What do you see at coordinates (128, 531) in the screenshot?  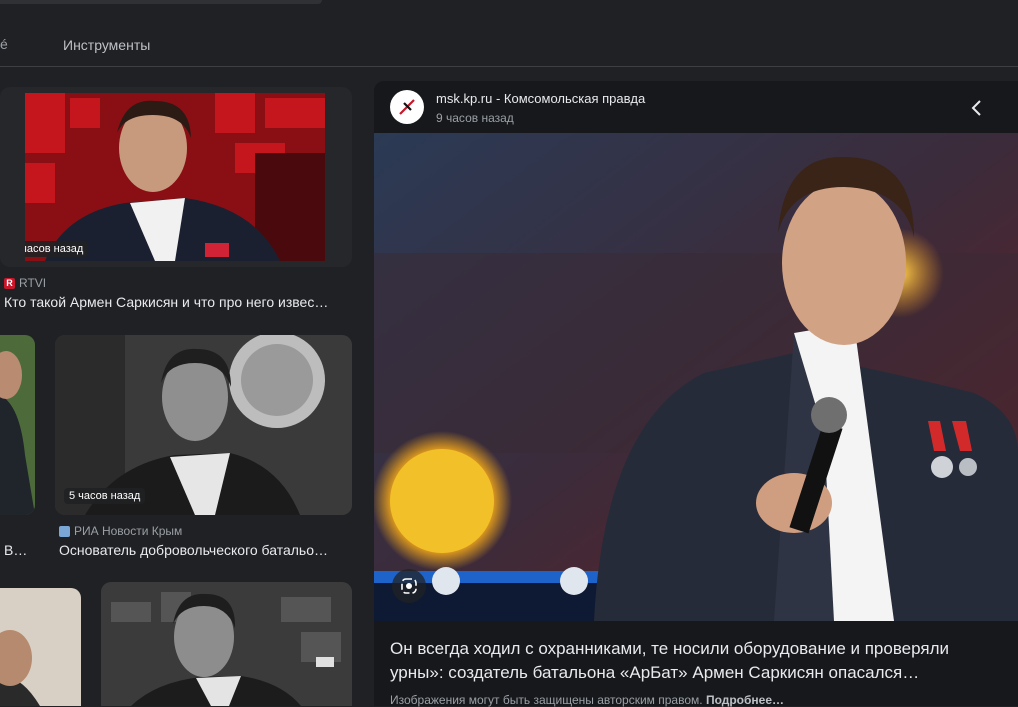 I see `source-name: РИА Новости Крым` at bounding box center [128, 531].